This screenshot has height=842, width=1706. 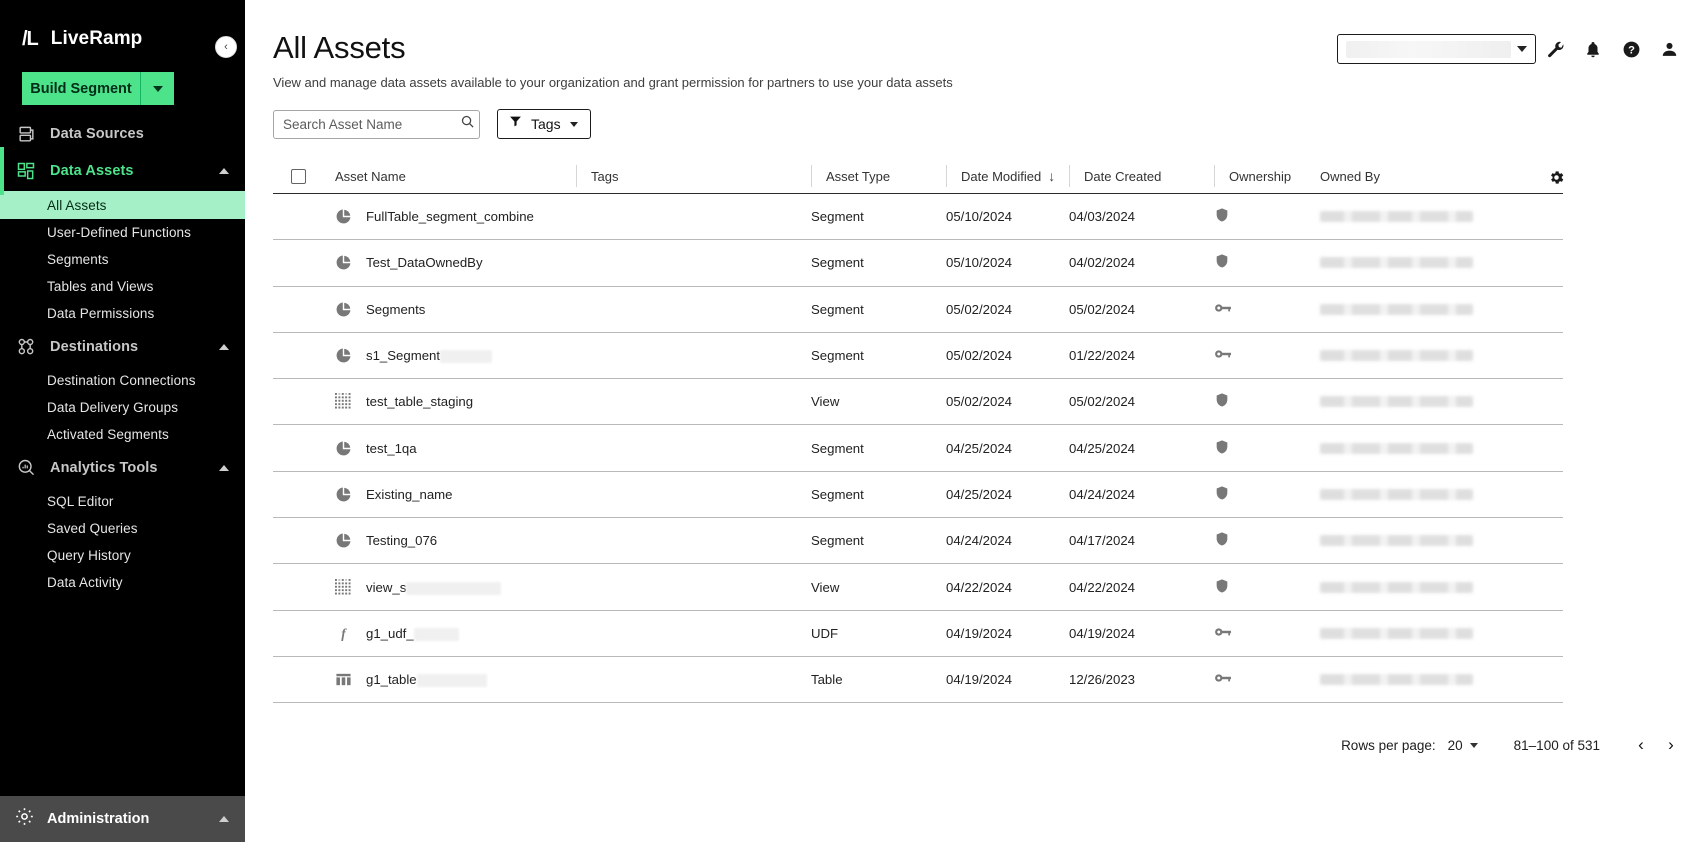 I want to click on cell-date-created: 04/19/2024, so click(x=1102, y=633).